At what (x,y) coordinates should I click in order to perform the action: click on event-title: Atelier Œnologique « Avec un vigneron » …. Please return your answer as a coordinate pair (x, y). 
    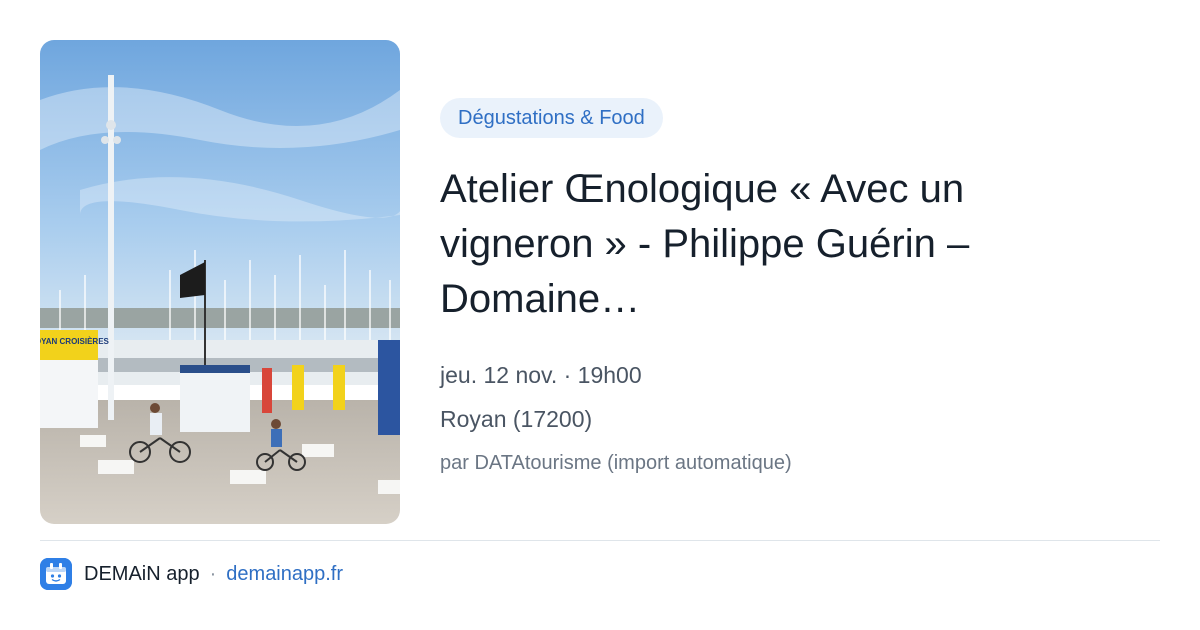
    Looking at the image, I should click on (760, 244).